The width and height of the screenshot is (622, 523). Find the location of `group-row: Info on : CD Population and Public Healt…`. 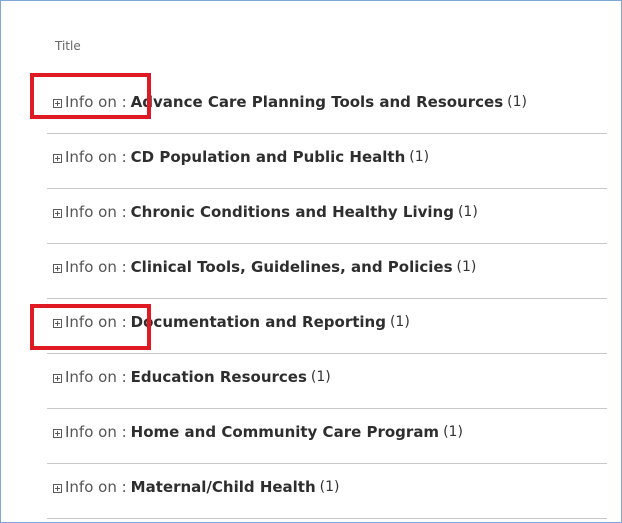

group-row: Info on : CD Population and Public Healt… is located at coordinates (327, 161).